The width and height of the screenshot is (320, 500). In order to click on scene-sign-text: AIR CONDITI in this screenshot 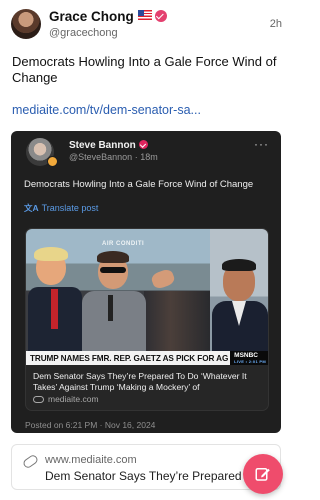, I will do `click(123, 244)`.